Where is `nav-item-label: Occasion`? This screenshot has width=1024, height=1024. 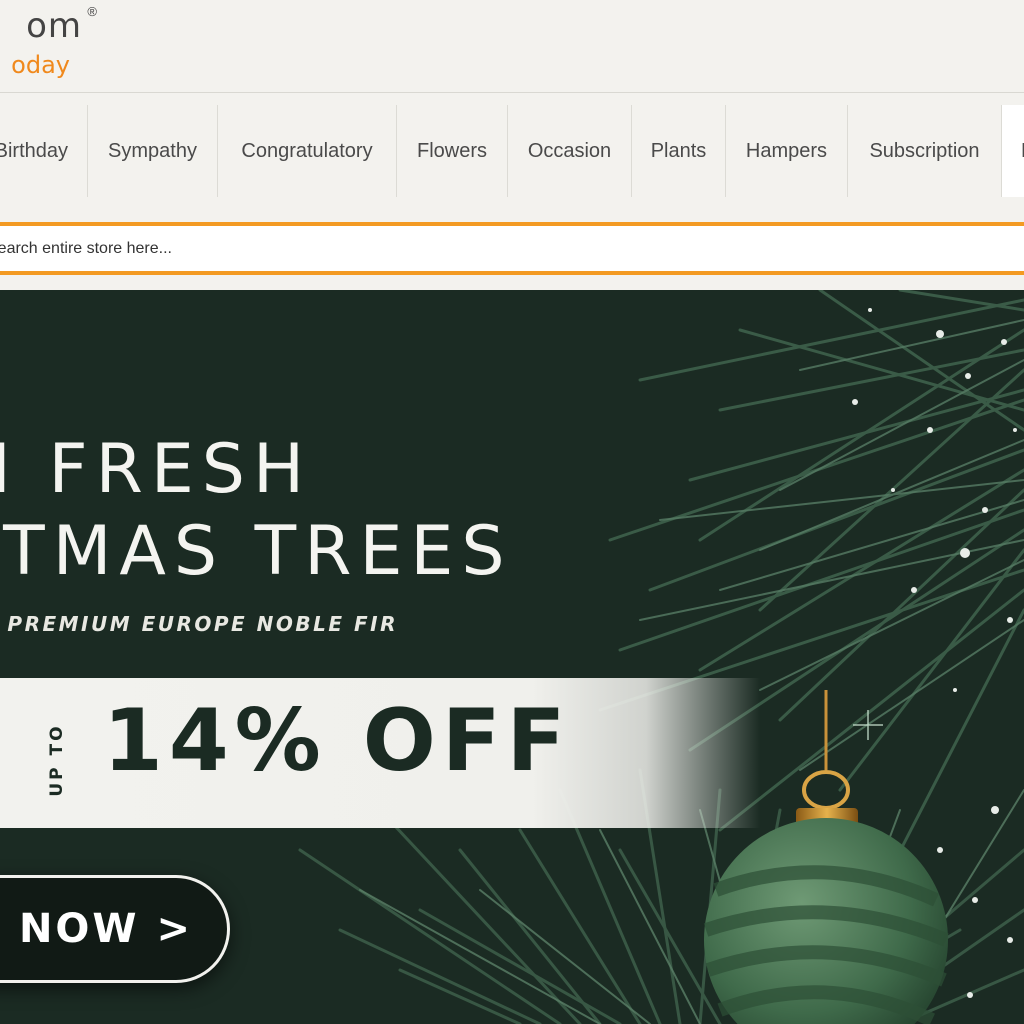
nav-item-label: Occasion is located at coordinates (569, 150).